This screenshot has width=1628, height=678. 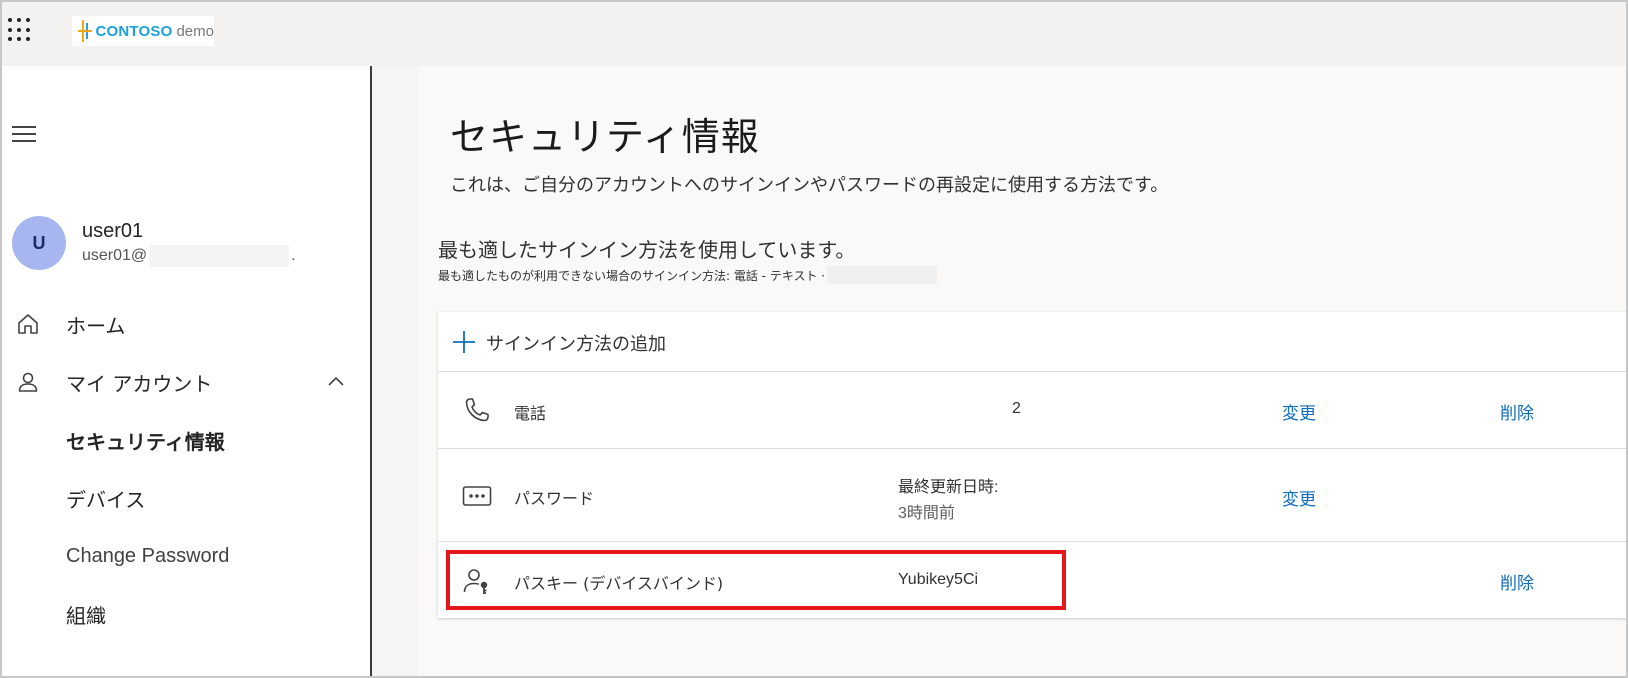 What do you see at coordinates (106, 499) in the screenshot?
I see `sidebar-item-label: デバイス` at bounding box center [106, 499].